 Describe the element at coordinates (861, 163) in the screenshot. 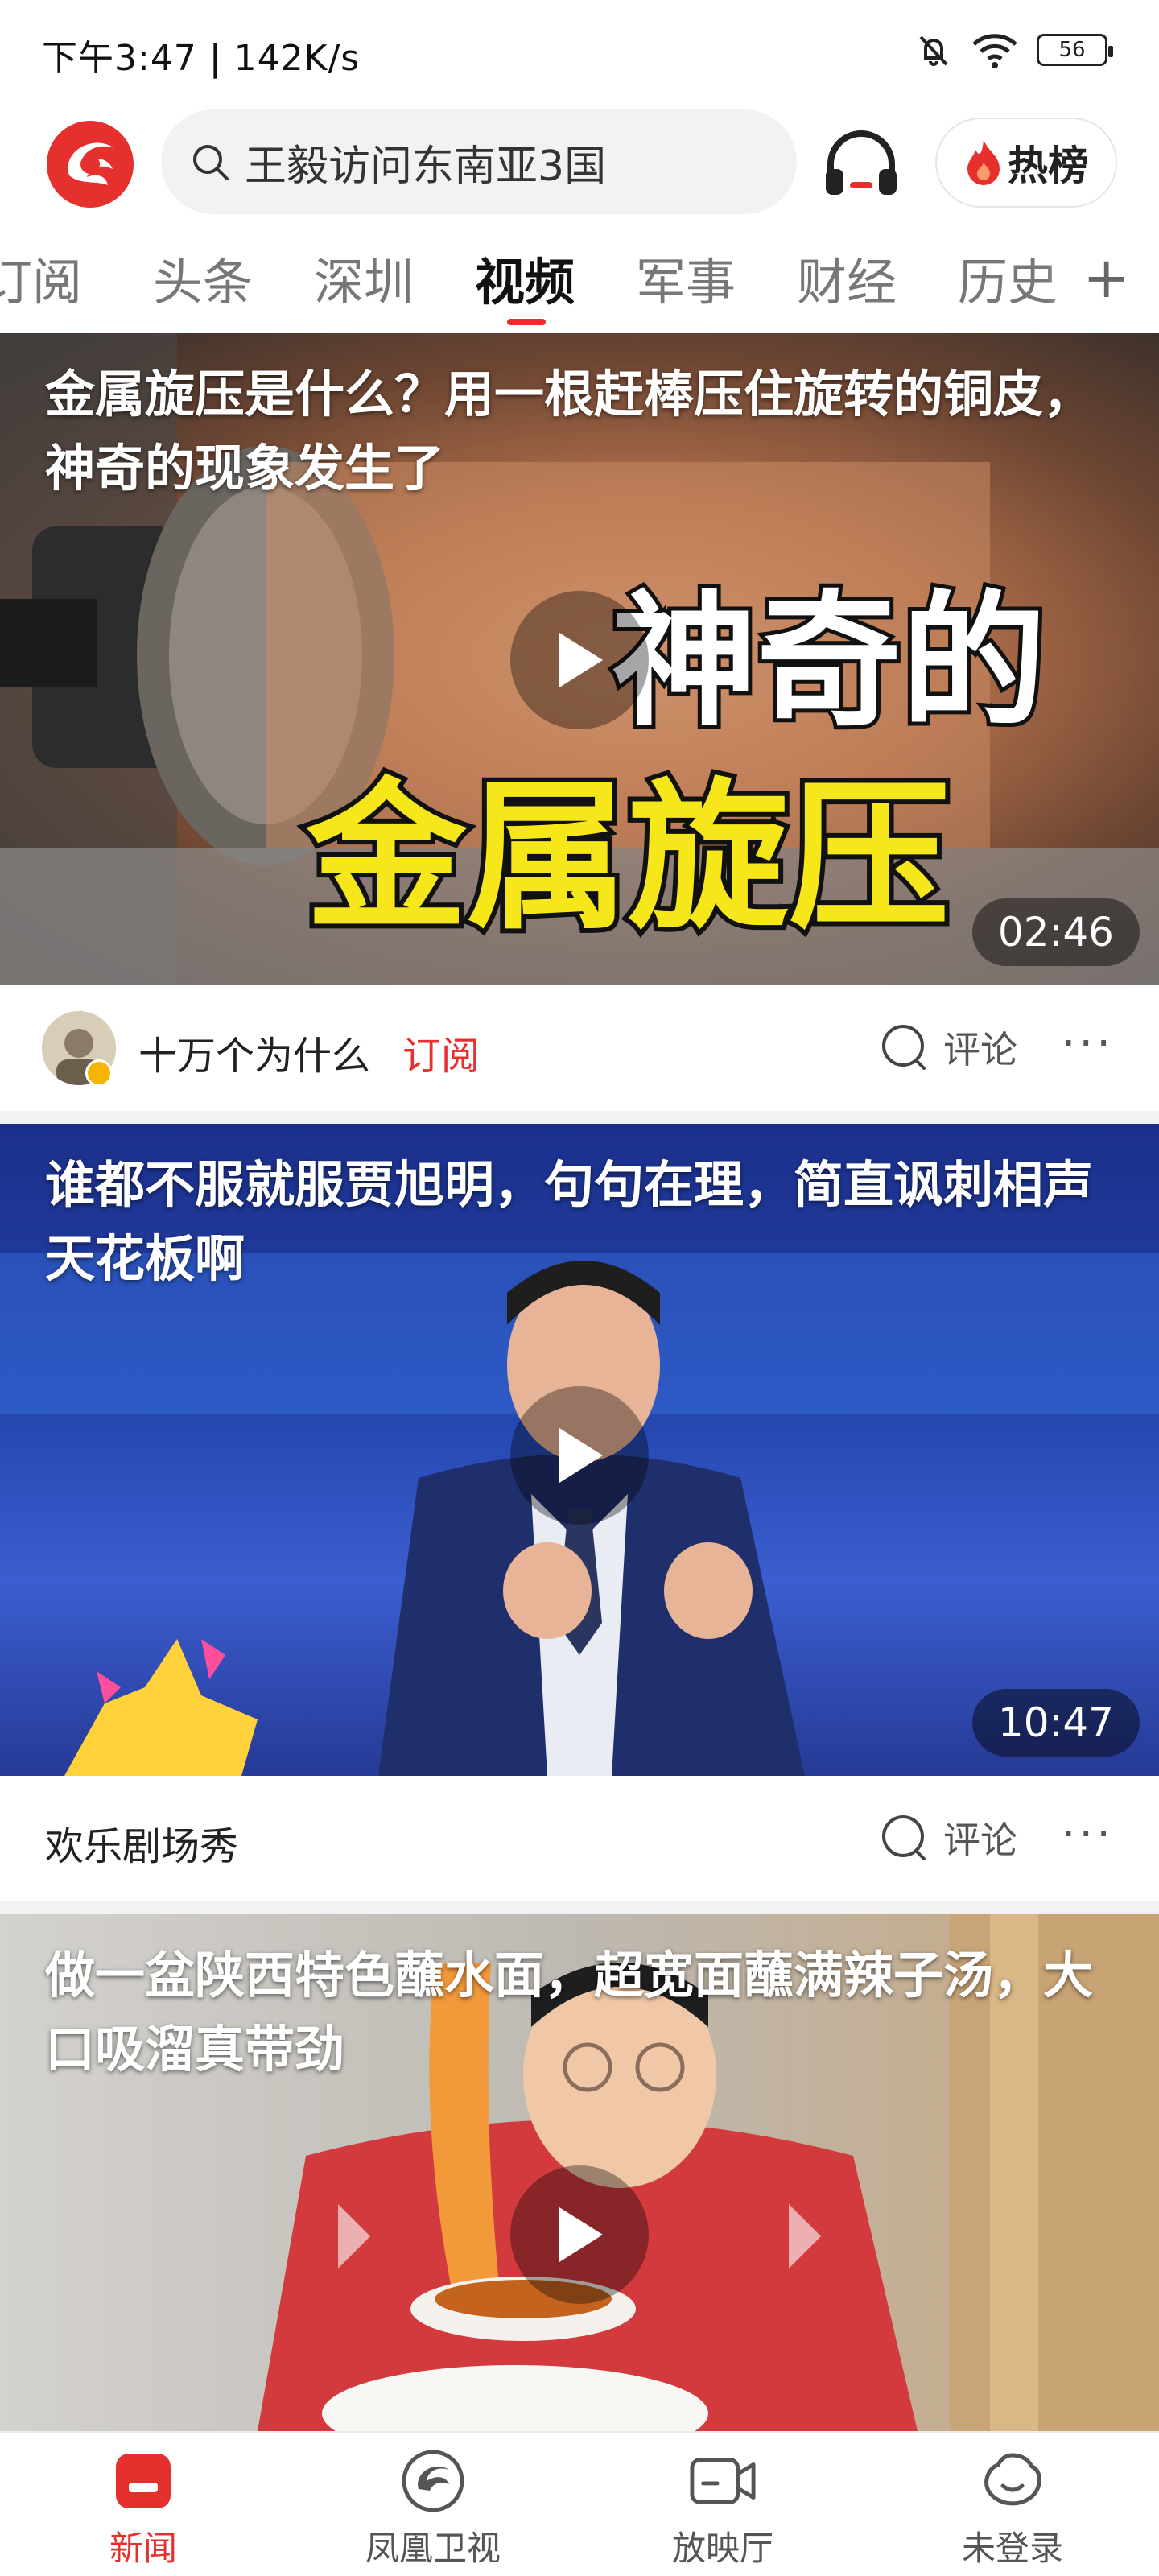

I see `headphone-icon` at that location.